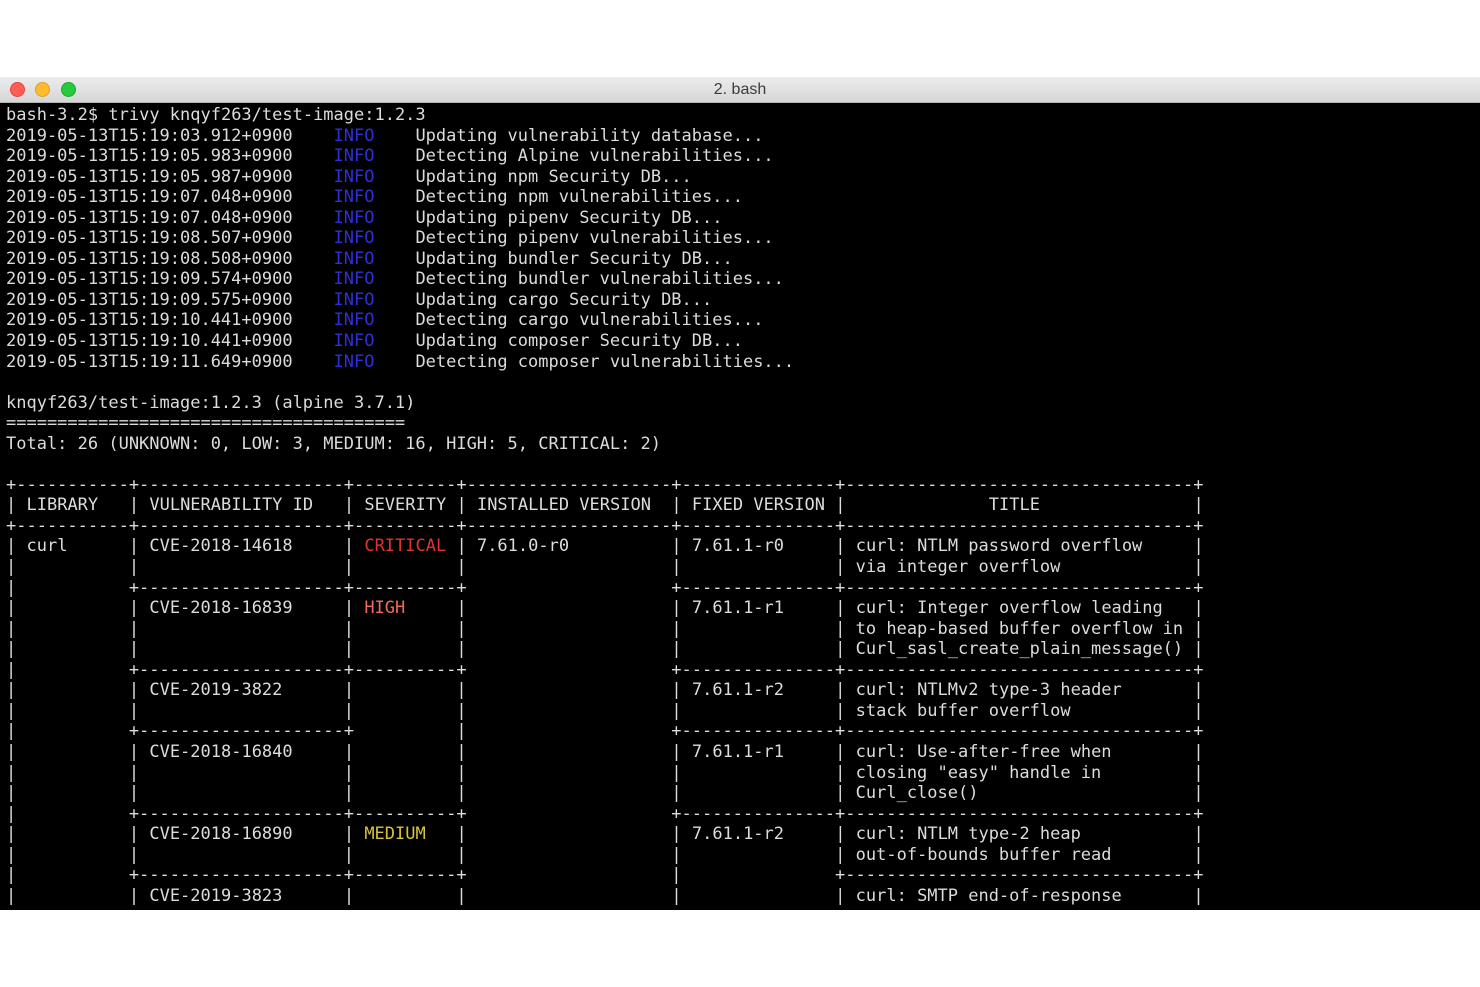  What do you see at coordinates (983, 854) in the screenshot?
I see `cell-title: out-of-bounds buffer read` at bounding box center [983, 854].